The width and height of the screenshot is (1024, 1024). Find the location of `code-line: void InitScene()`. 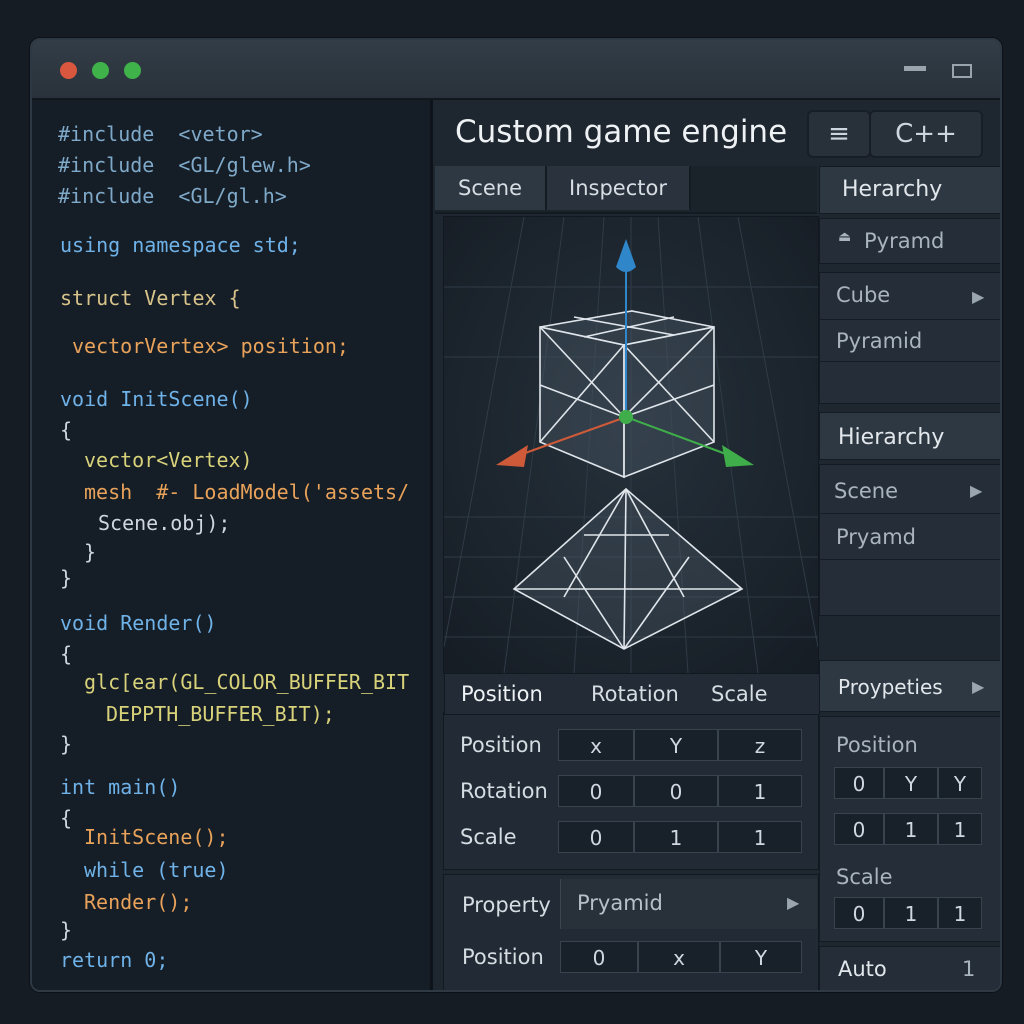

code-line: void InitScene() is located at coordinates (156, 399).